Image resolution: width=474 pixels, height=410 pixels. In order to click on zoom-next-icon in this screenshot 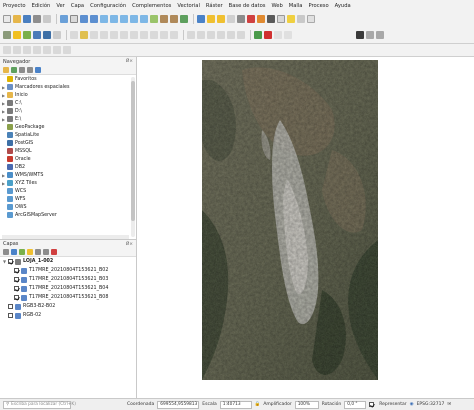, I will do `click(144, 19)`.